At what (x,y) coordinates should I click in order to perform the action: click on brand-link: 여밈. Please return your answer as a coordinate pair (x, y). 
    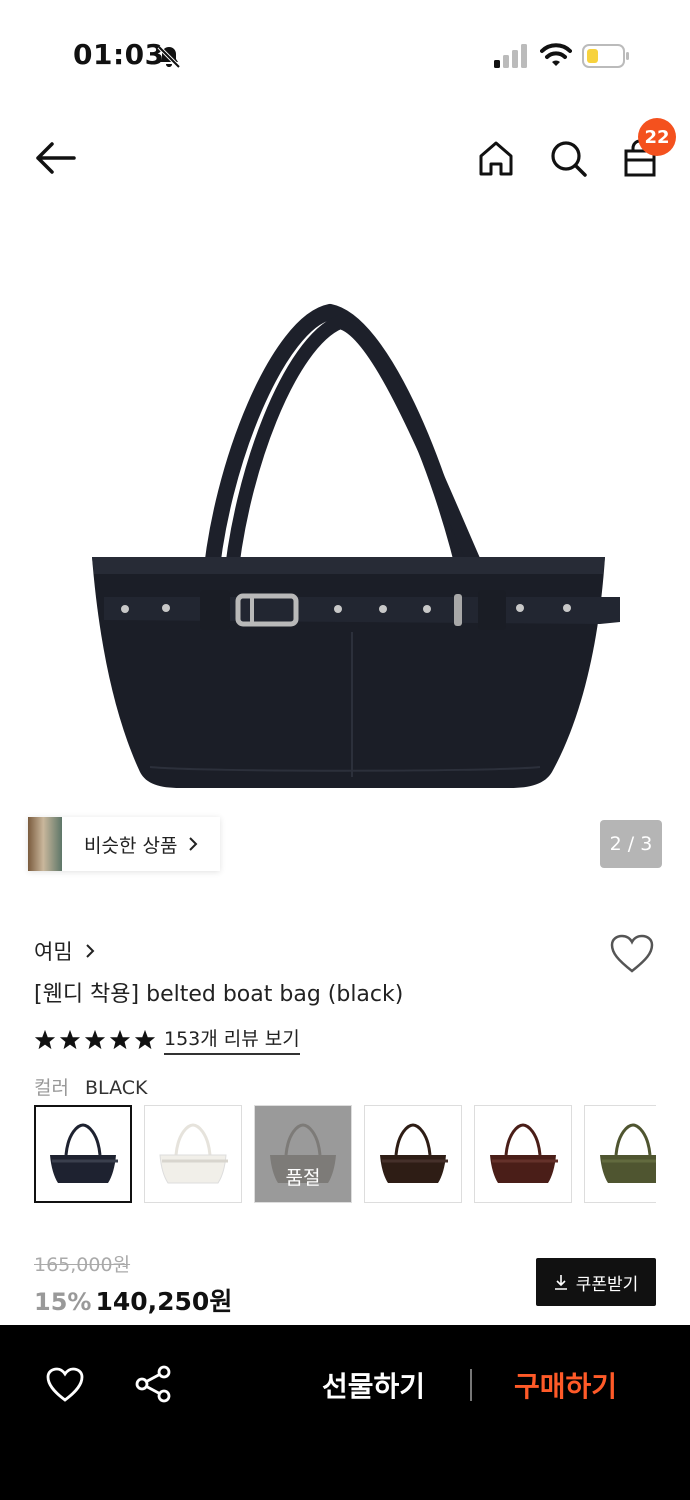
    Looking at the image, I should click on (64, 951).